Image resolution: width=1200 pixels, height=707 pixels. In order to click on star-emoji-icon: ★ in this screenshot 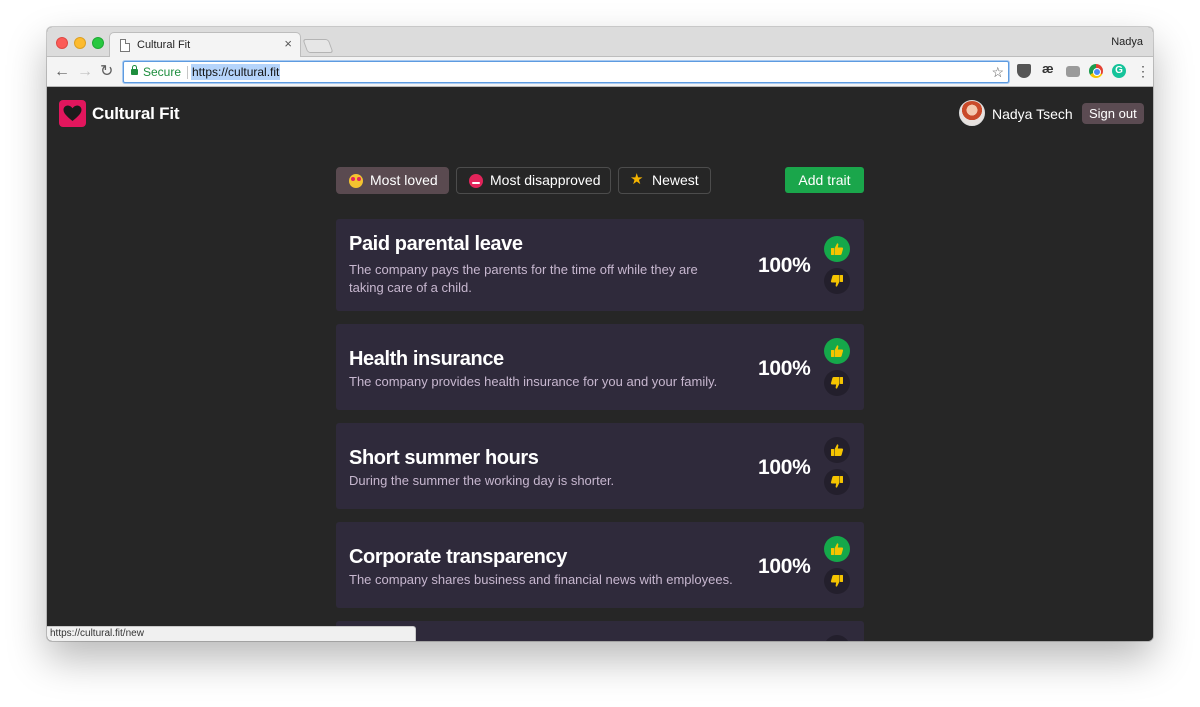, I will do `click(637, 179)`.